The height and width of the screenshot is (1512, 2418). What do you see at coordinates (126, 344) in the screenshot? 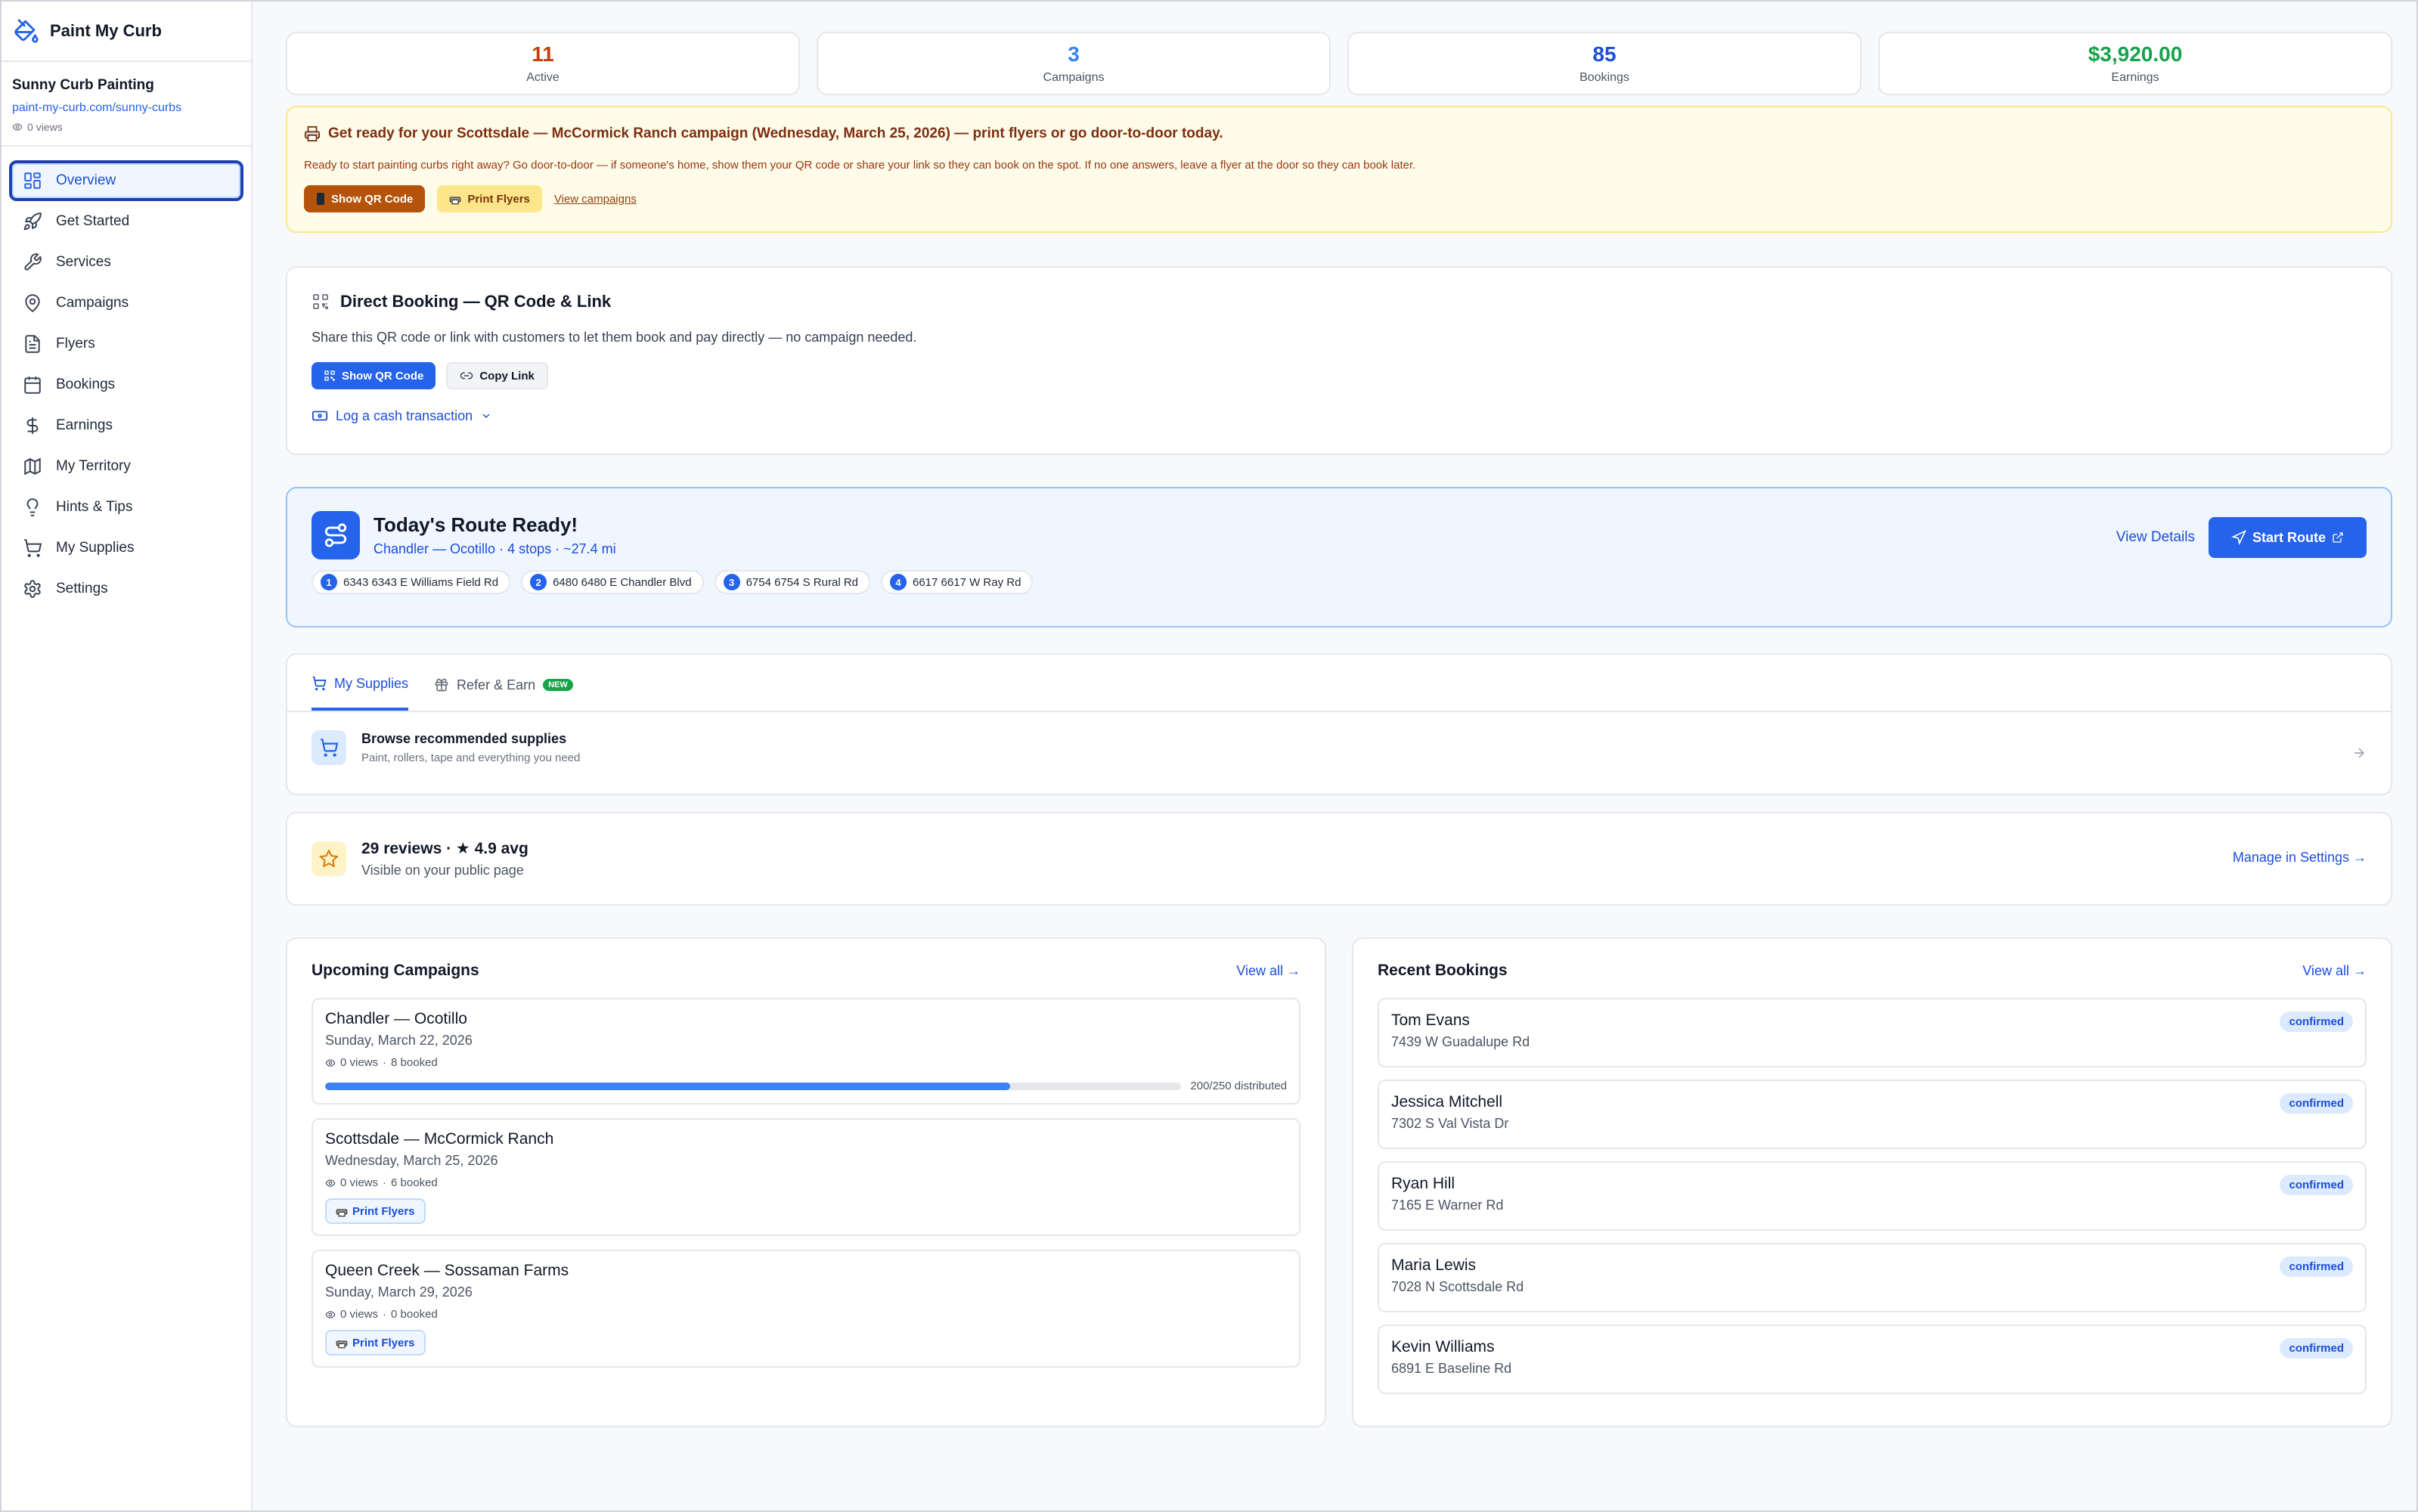
I see `sidebar-item-flyers: Flyers` at bounding box center [126, 344].